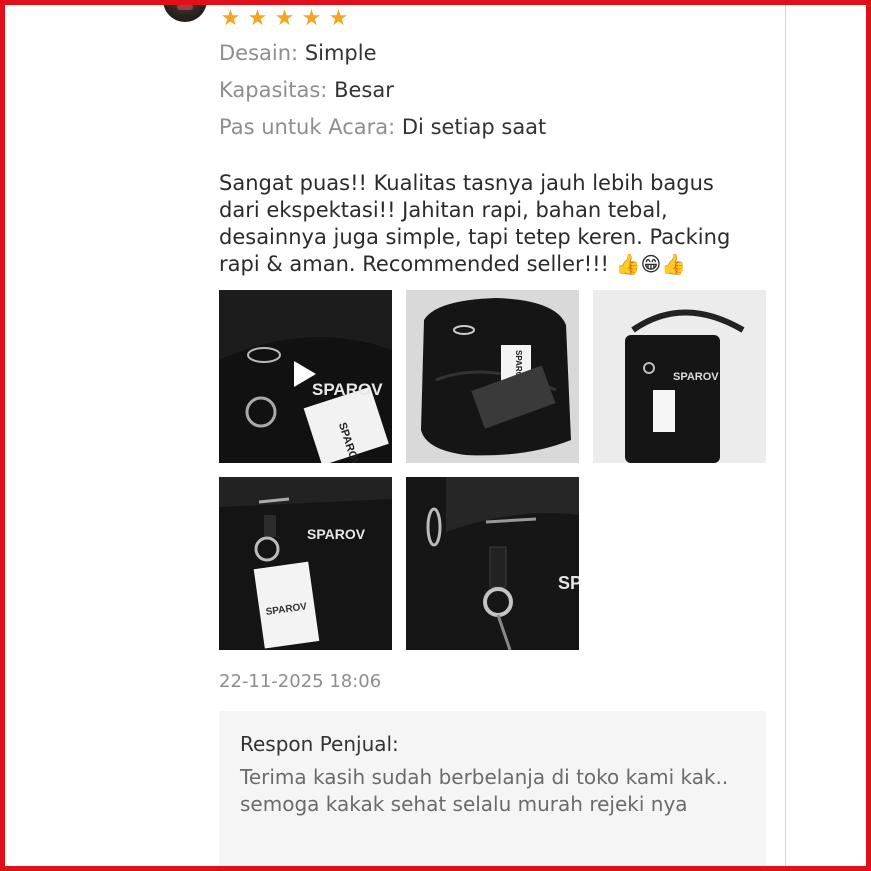  I want to click on attribute-label: Desain:, so click(259, 53).